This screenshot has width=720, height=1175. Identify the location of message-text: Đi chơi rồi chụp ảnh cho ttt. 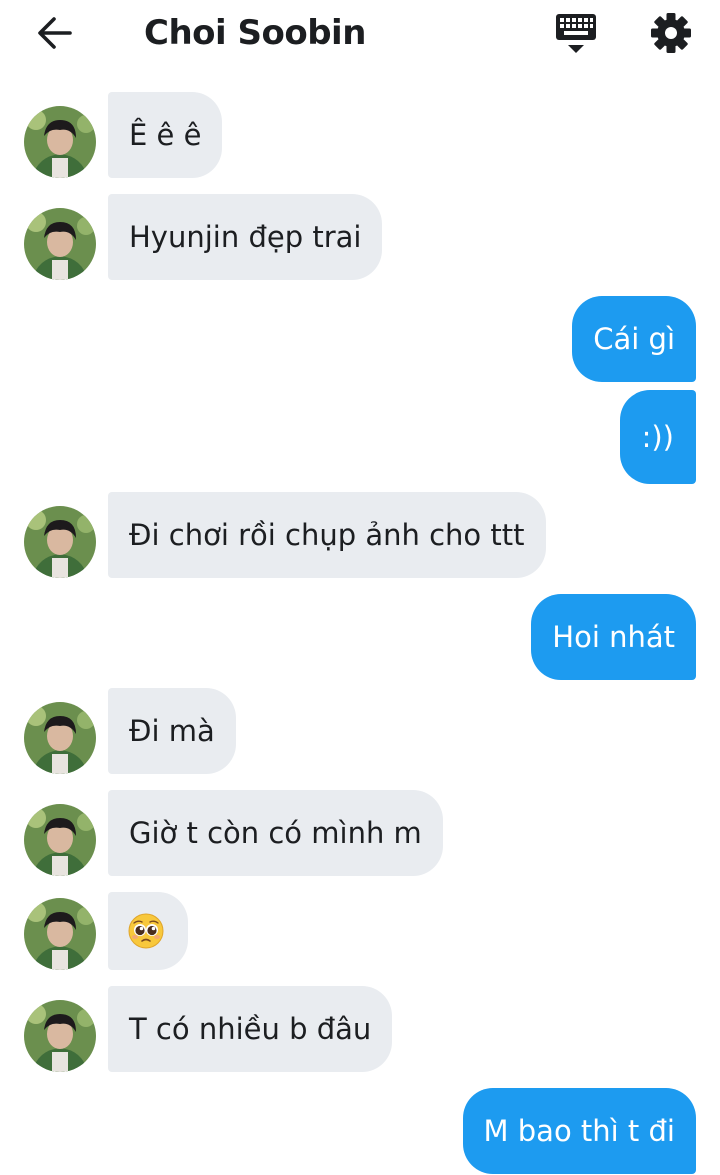
(327, 535).